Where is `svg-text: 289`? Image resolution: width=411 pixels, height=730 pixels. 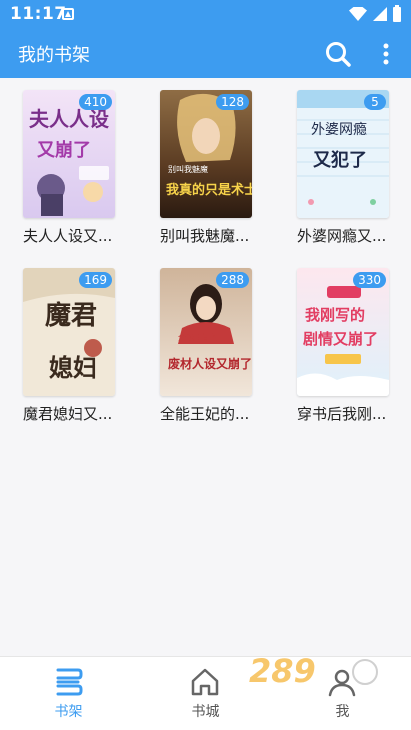
svg-text: 289 is located at coordinates (282, 671).